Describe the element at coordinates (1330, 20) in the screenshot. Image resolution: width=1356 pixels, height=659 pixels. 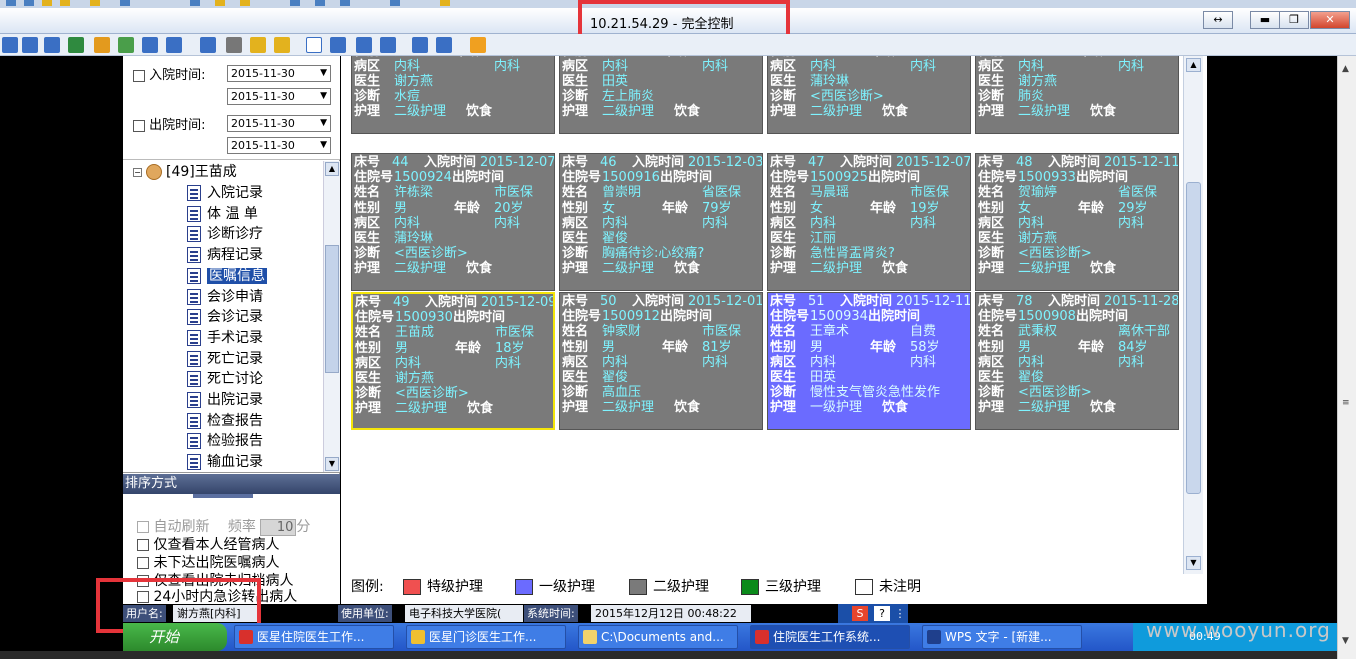
I see `close-button: ✕` at that location.